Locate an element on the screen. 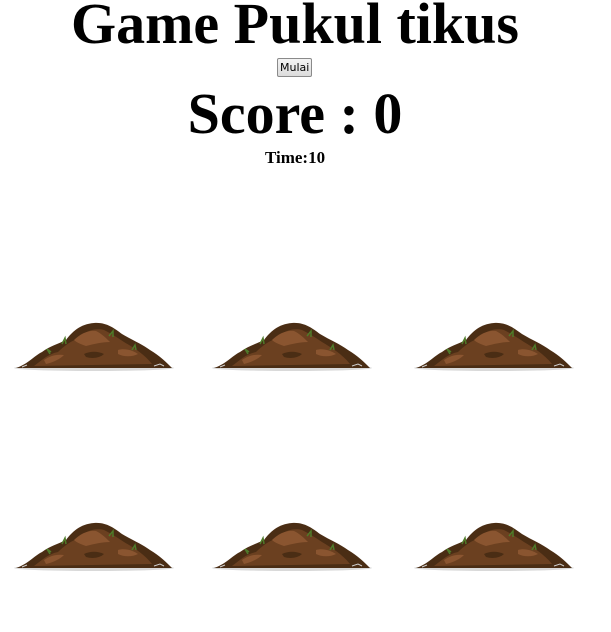 This screenshot has height=632, width=611. score-label: Score : is located at coordinates (273, 113).